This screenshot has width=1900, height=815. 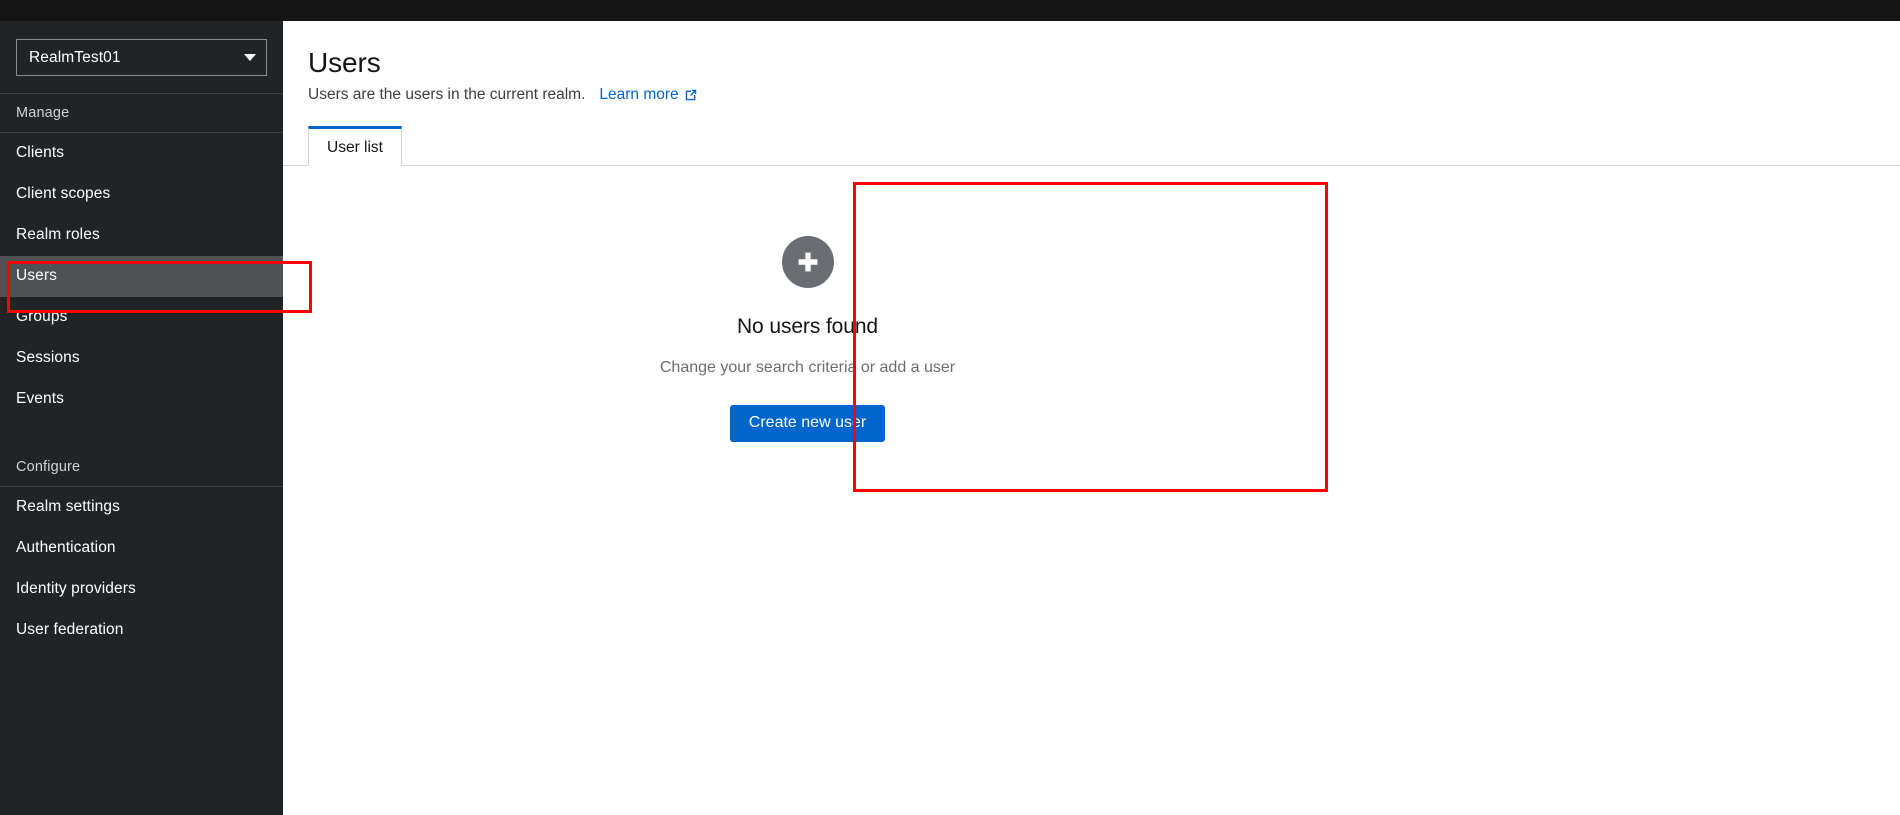 I want to click on realm-selector: RealmTest01, so click(x=141, y=57).